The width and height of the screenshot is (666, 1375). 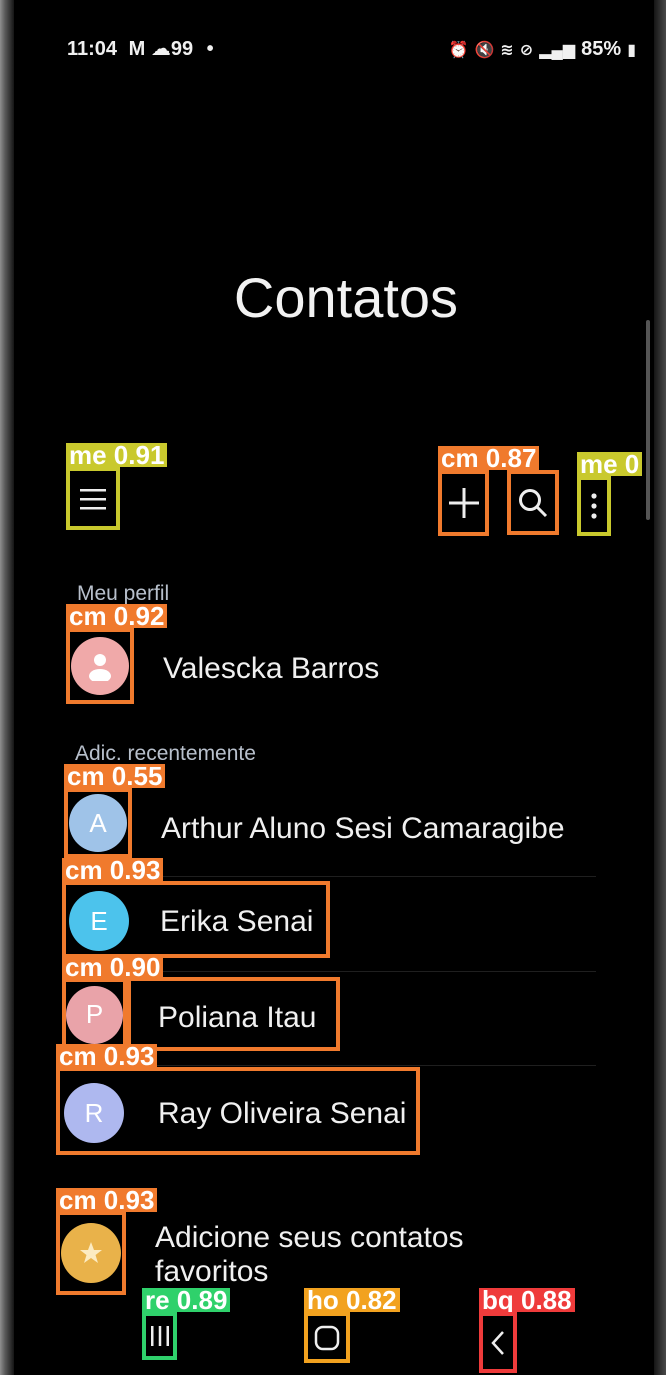 I want to click on scrollbar, so click(x=648, y=420).